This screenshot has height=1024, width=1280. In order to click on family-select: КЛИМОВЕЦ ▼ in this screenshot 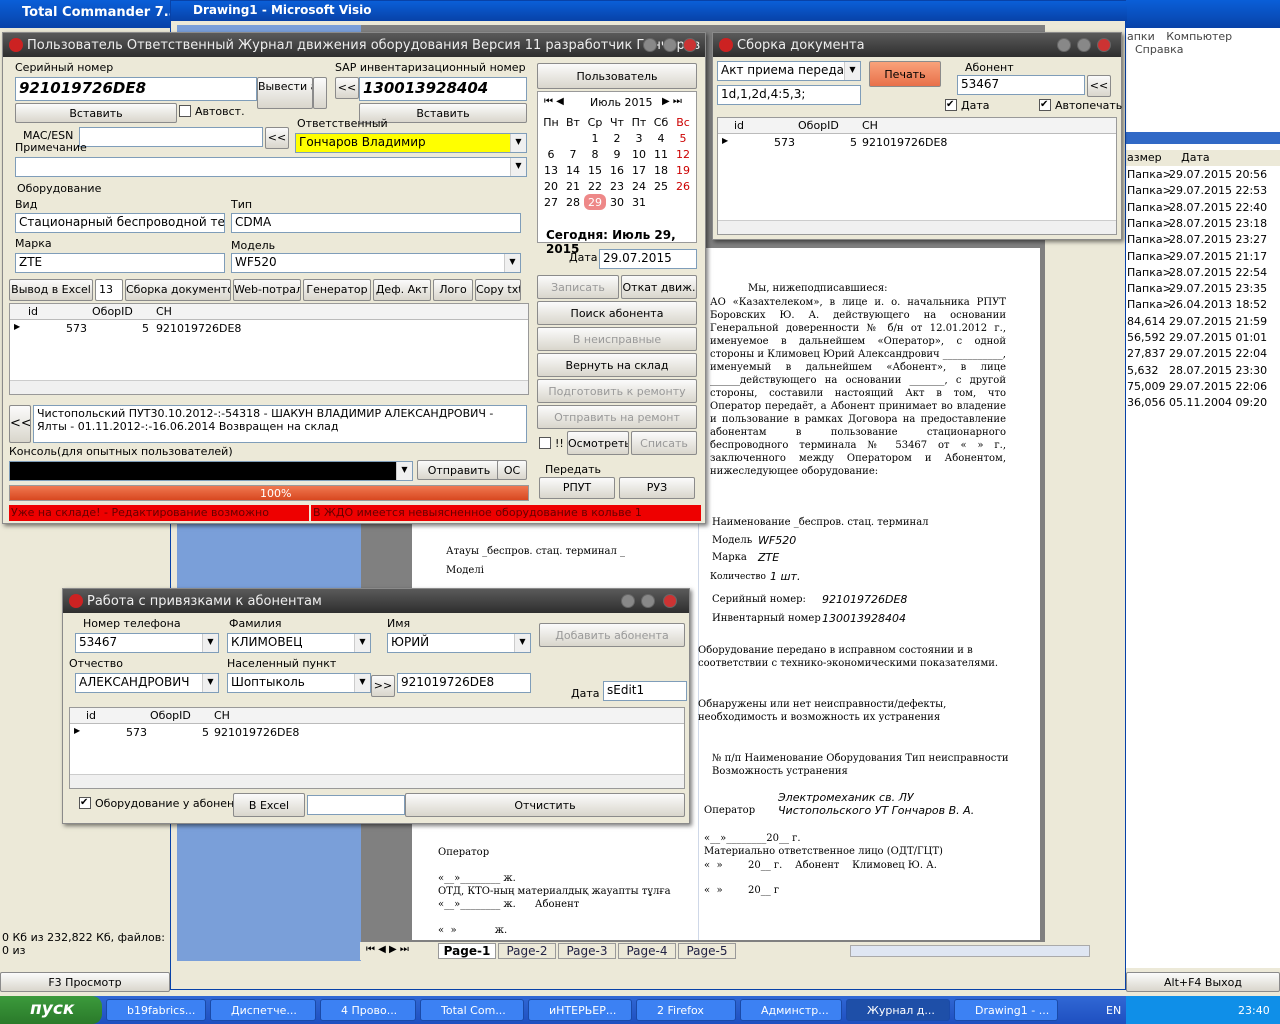, I will do `click(299, 643)`.